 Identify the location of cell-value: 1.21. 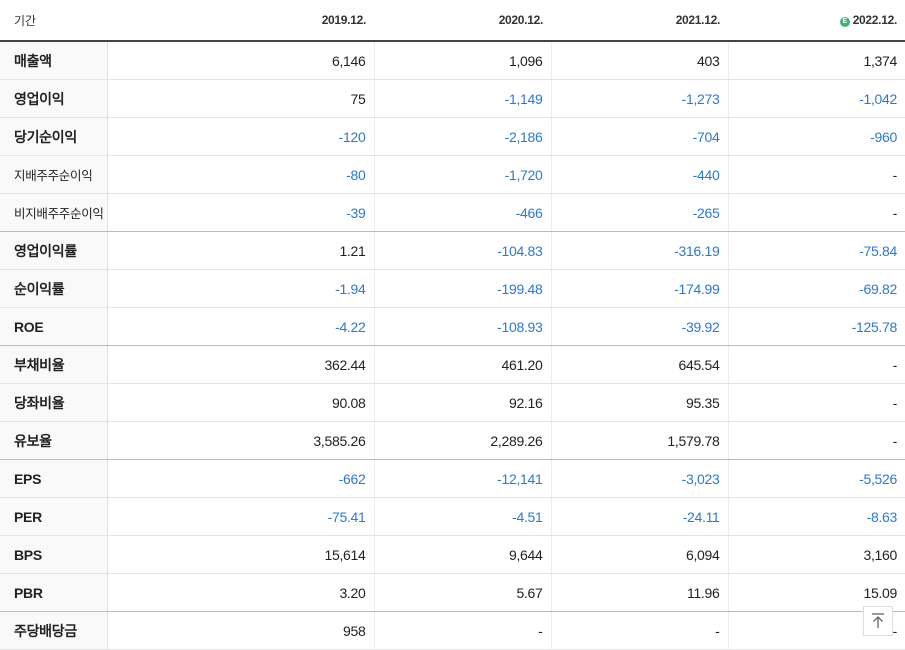
(241, 250).